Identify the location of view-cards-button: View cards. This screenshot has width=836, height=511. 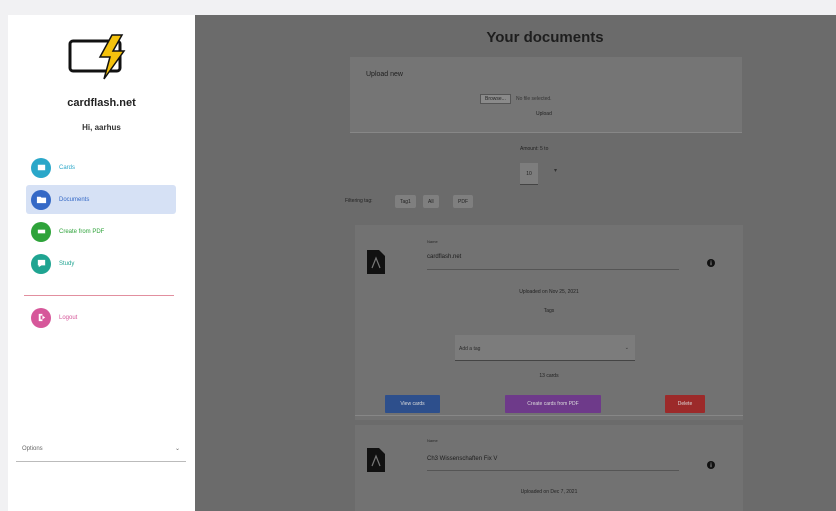
(412, 404).